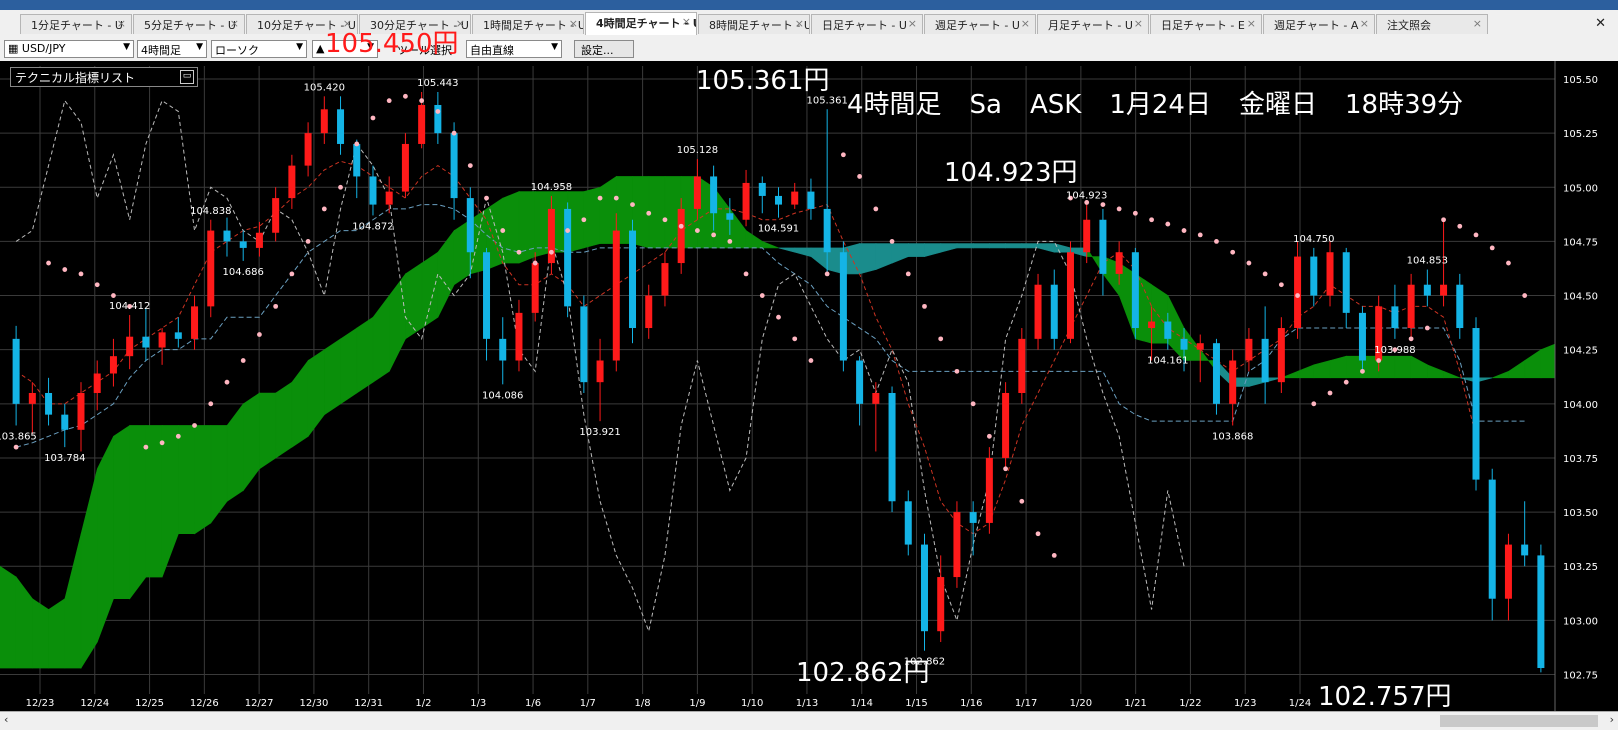 This screenshot has height=730, width=1618. Describe the element at coordinates (1519, 721) in the screenshot. I see `scrollbar-thumb` at that location.